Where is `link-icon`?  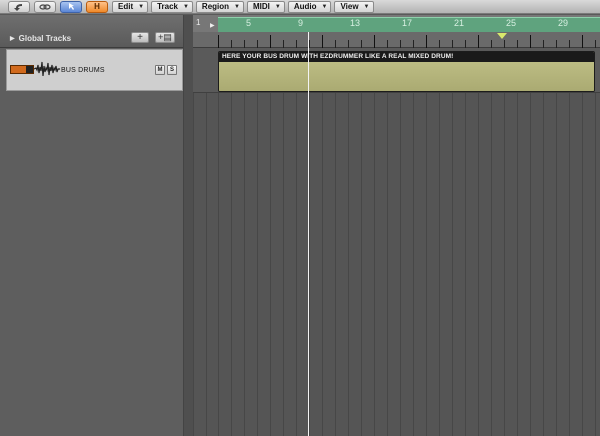
link-icon is located at coordinates (45, 6).